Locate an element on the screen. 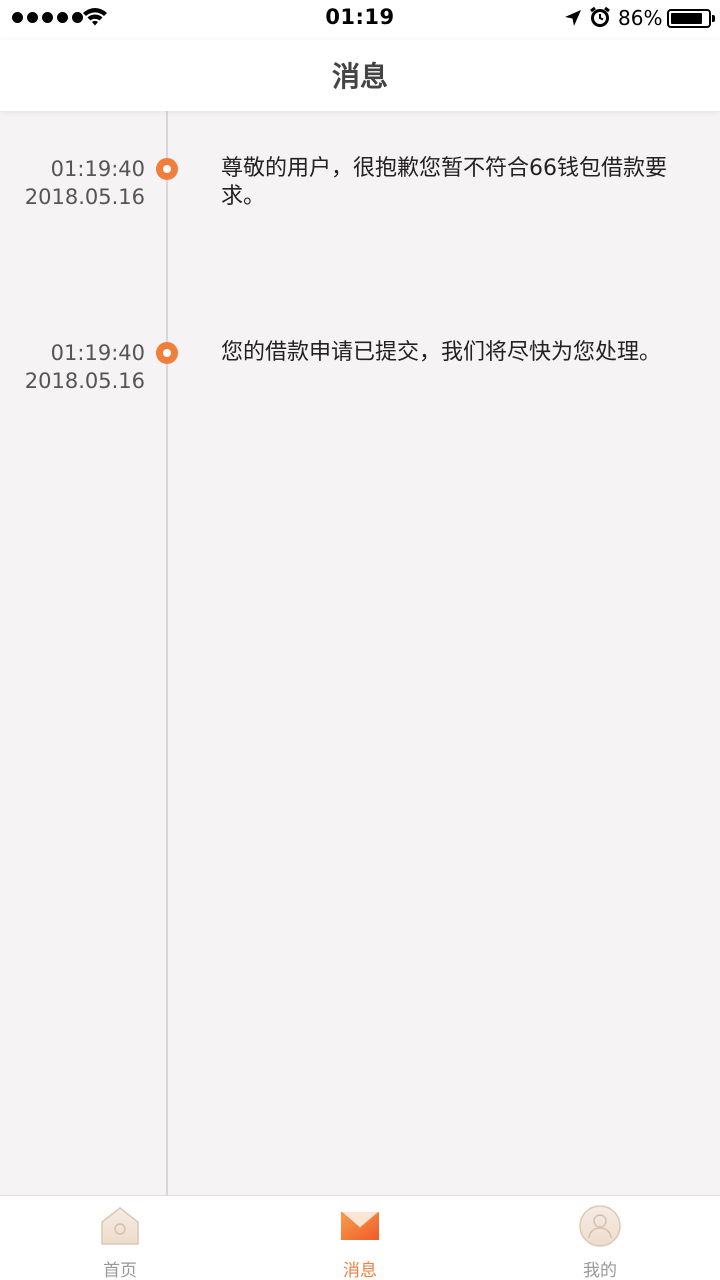 The height and width of the screenshot is (1280, 720). tab-home: 首页 is located at coordinates (120, 1238).